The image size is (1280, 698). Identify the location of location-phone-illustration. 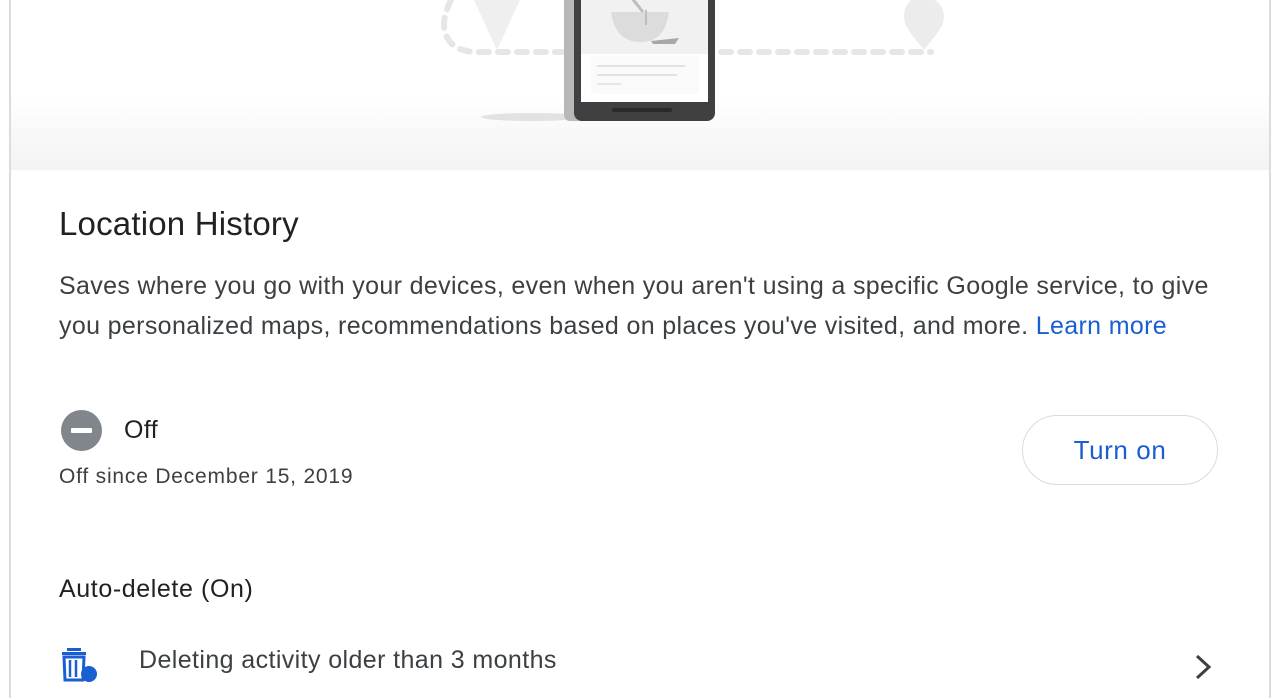
(692, 60).